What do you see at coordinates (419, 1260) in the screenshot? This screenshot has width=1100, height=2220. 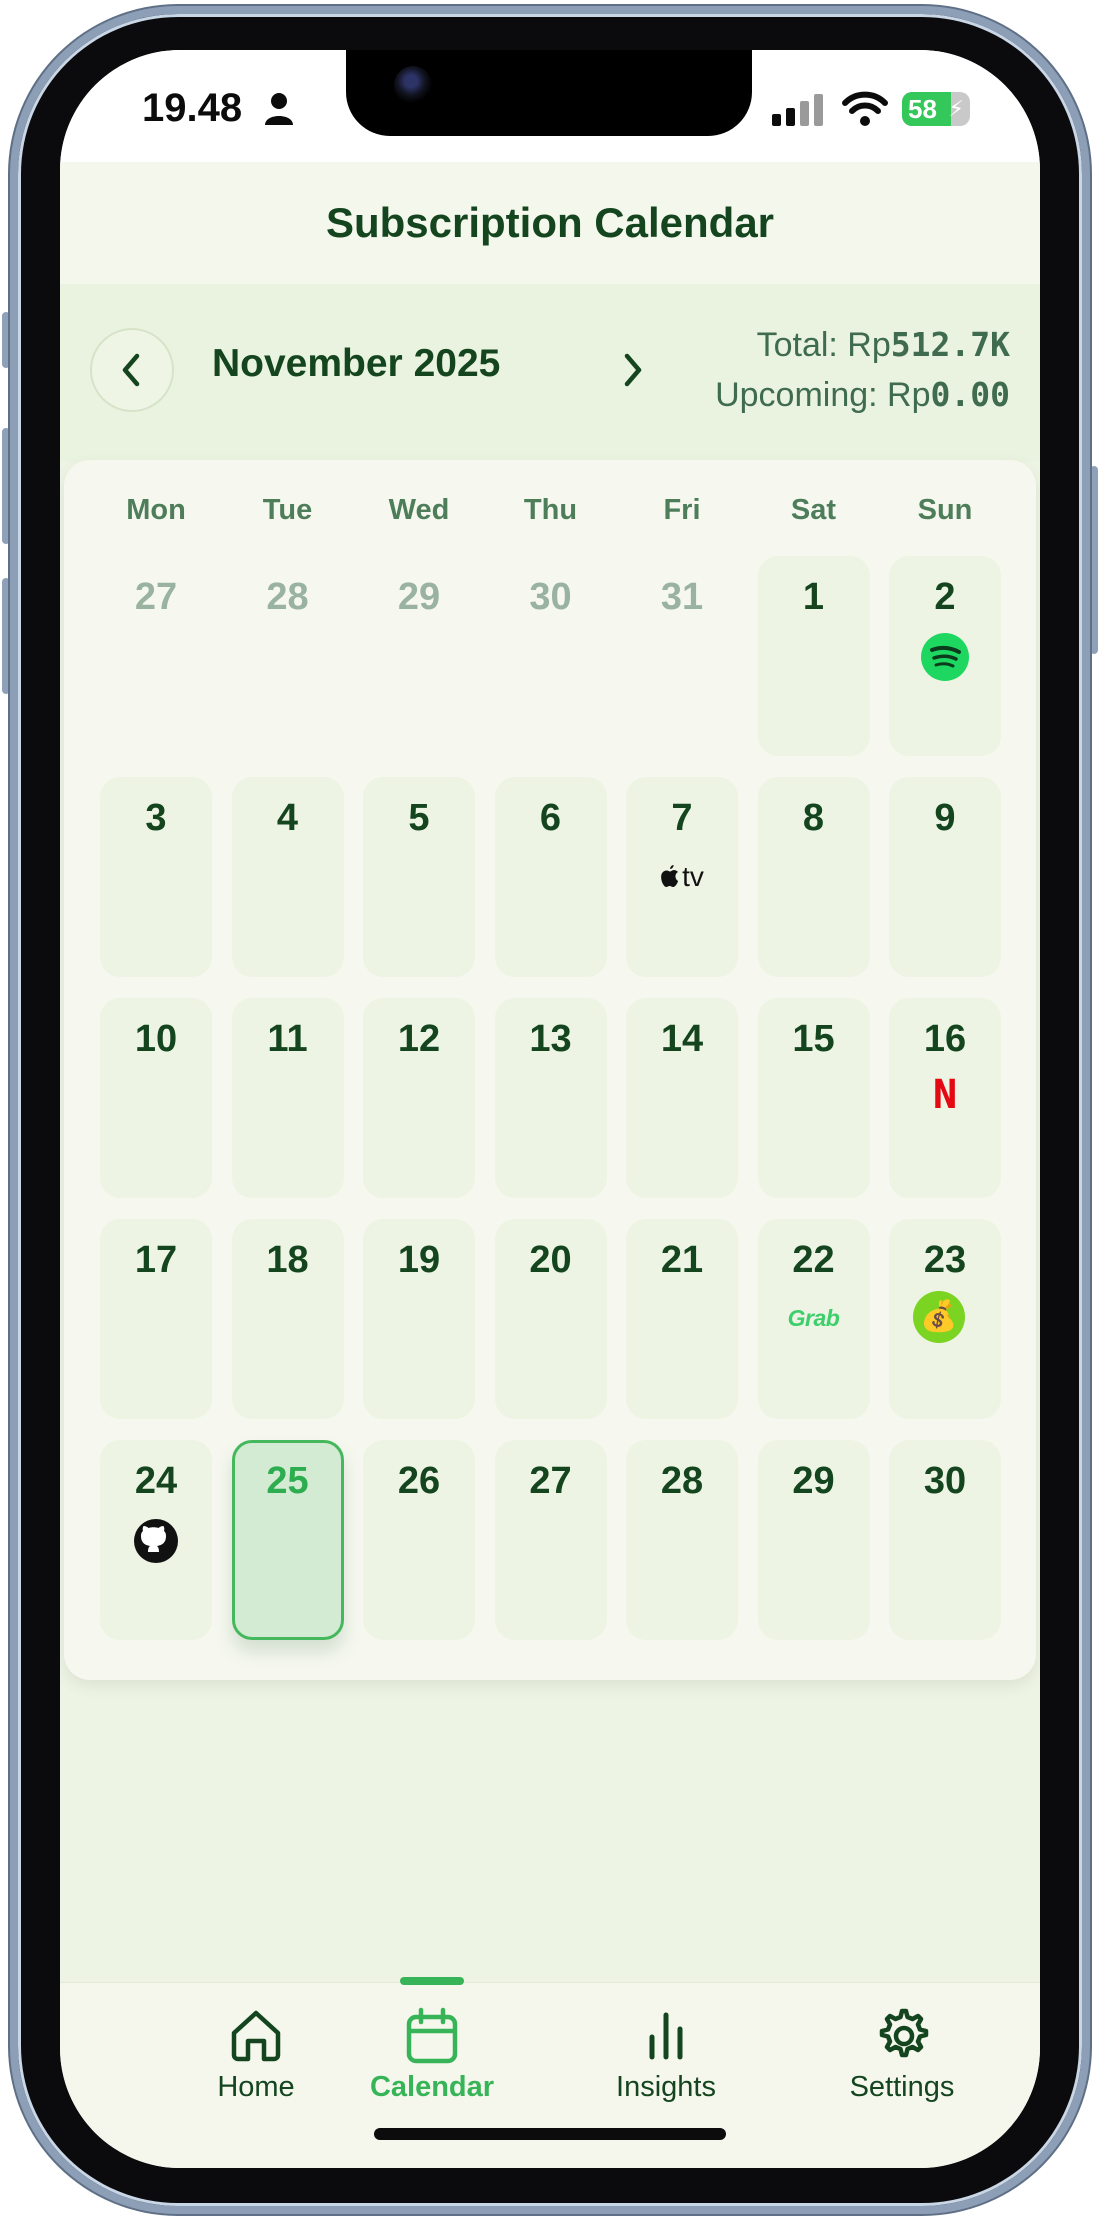 I see `day-number: 19` at bounding box center [419, 1260].